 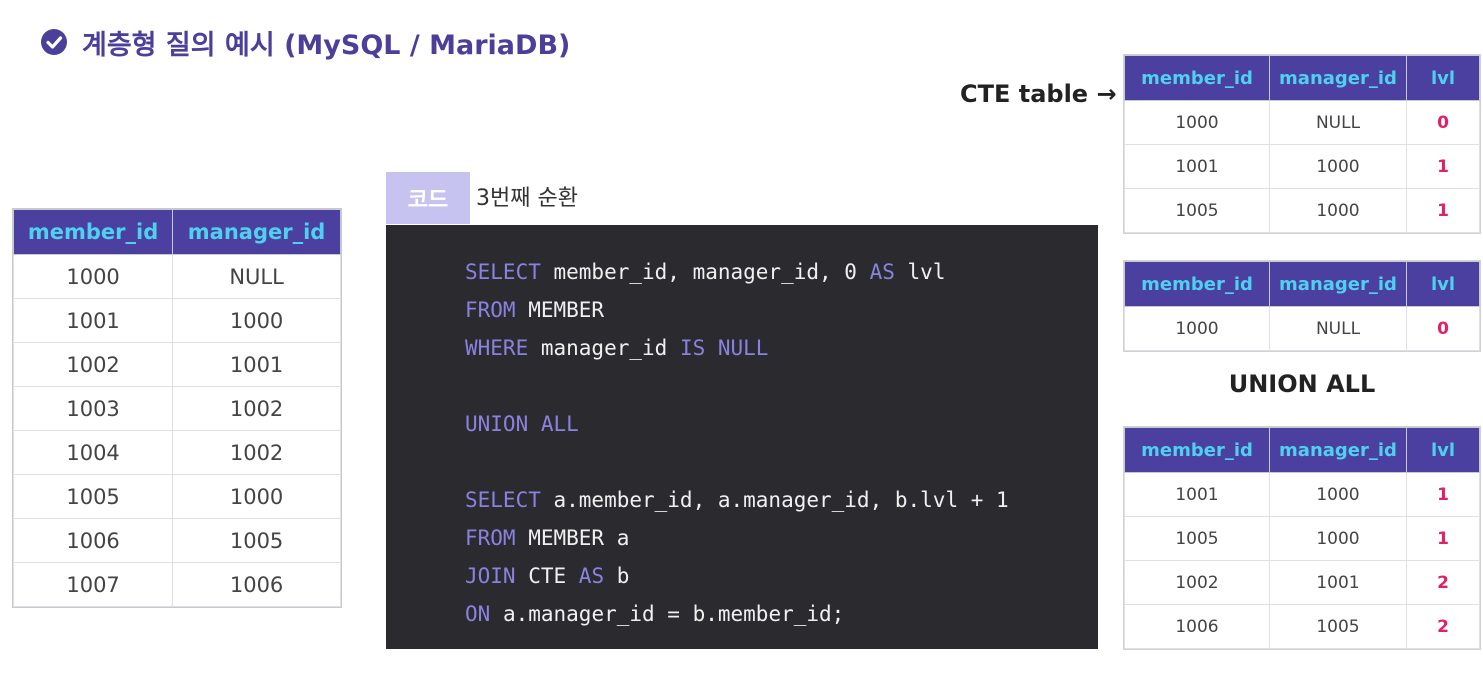 What do you see at coordinates (527, 198) in the screenshot?
I see `code-caption: 3번째 순환` at bounding box center [527, 198].